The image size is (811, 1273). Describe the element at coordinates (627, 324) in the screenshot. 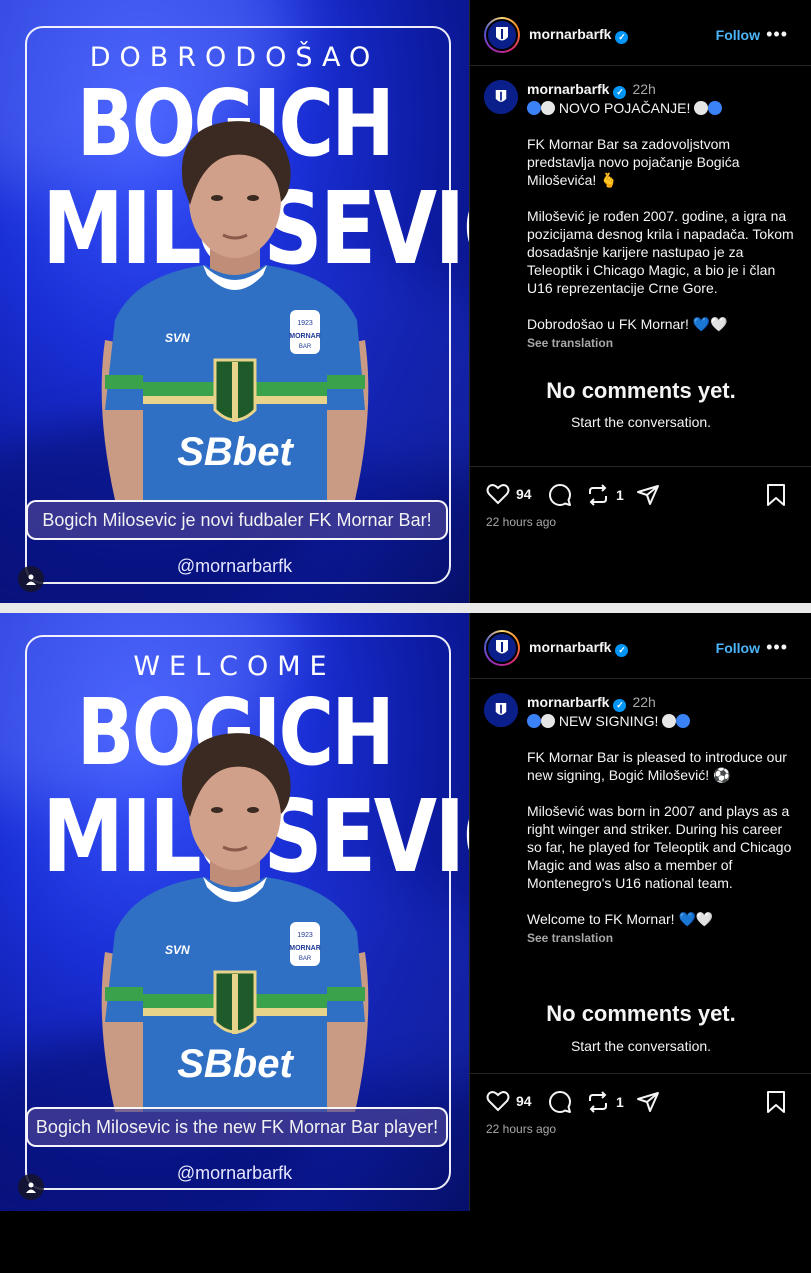

I see `caption-paragraph-3: Dobrodošao u FK Mornar! 💙🤍` at that location.